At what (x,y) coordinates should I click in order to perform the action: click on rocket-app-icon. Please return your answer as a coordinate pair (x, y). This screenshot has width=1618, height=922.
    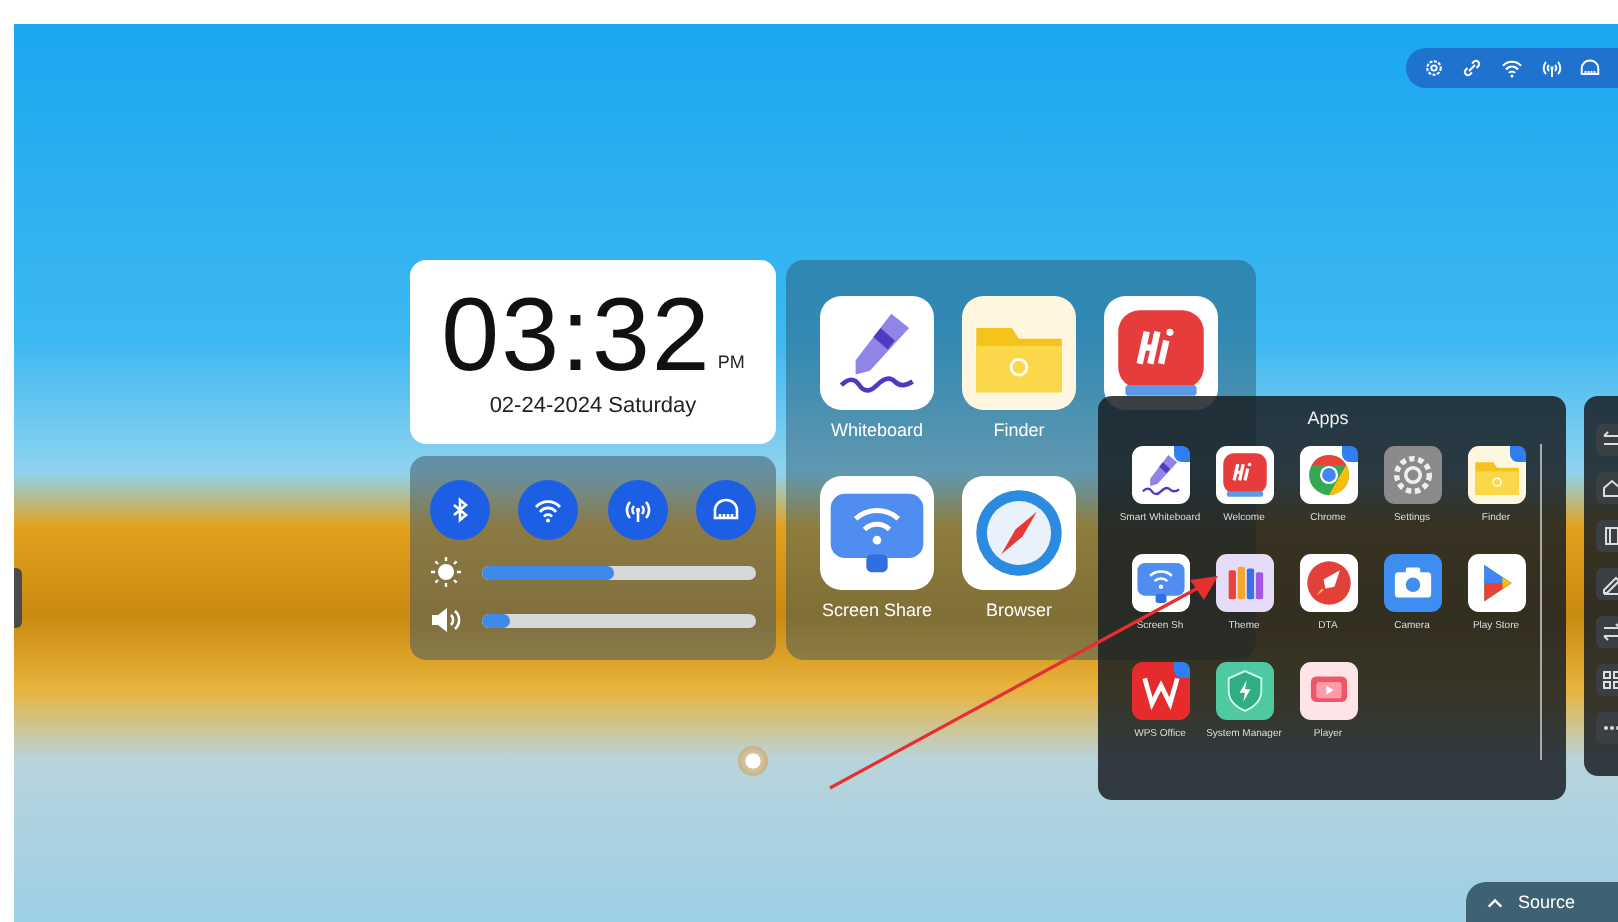
    Looking at the image, I should click on (1328, 583).